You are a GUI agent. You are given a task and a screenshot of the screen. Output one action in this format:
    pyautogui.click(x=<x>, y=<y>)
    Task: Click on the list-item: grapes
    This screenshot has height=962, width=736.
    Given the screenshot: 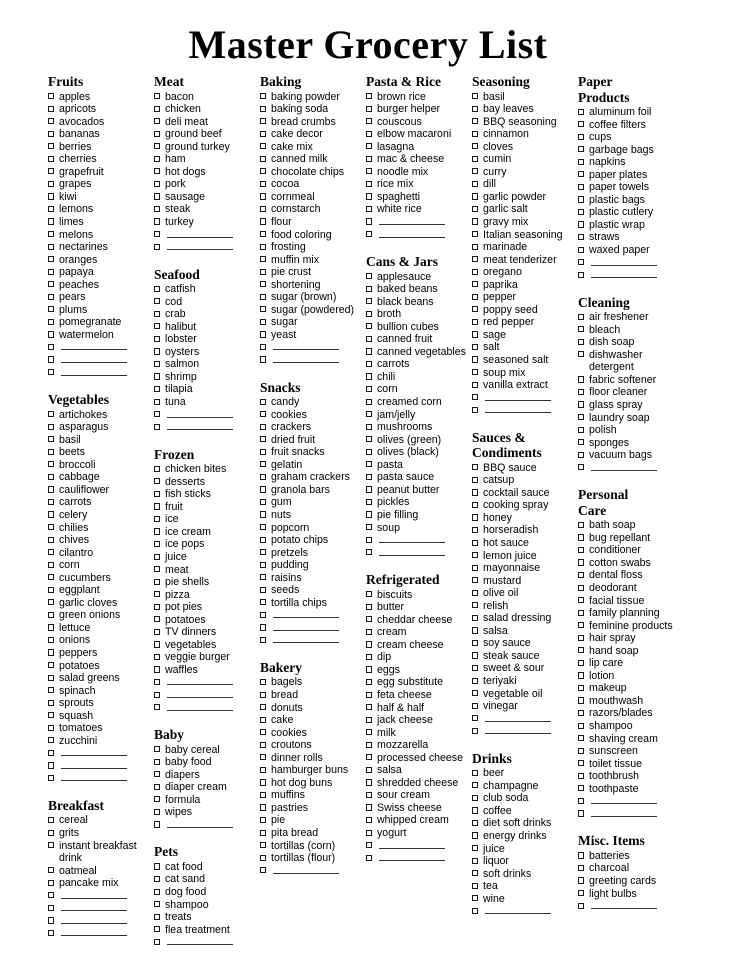 What is the action you would take?
    pyautogui.click(x=101, y=184)
    